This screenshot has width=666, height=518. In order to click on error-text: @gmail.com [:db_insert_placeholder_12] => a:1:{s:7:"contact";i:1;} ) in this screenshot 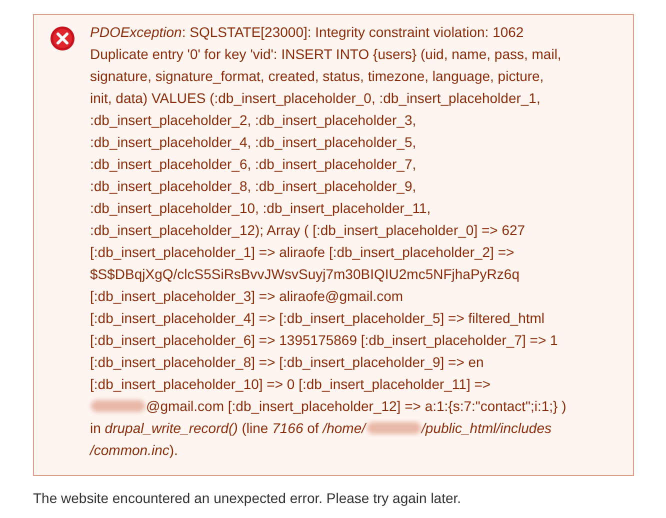, I will do `click(356, 406)`.